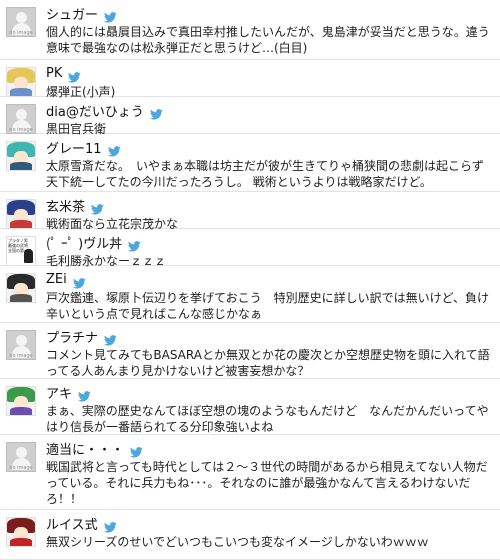 This screenshot has width=500, height=560. I want to click on user-name: 玄米茶, so click(65, 205).